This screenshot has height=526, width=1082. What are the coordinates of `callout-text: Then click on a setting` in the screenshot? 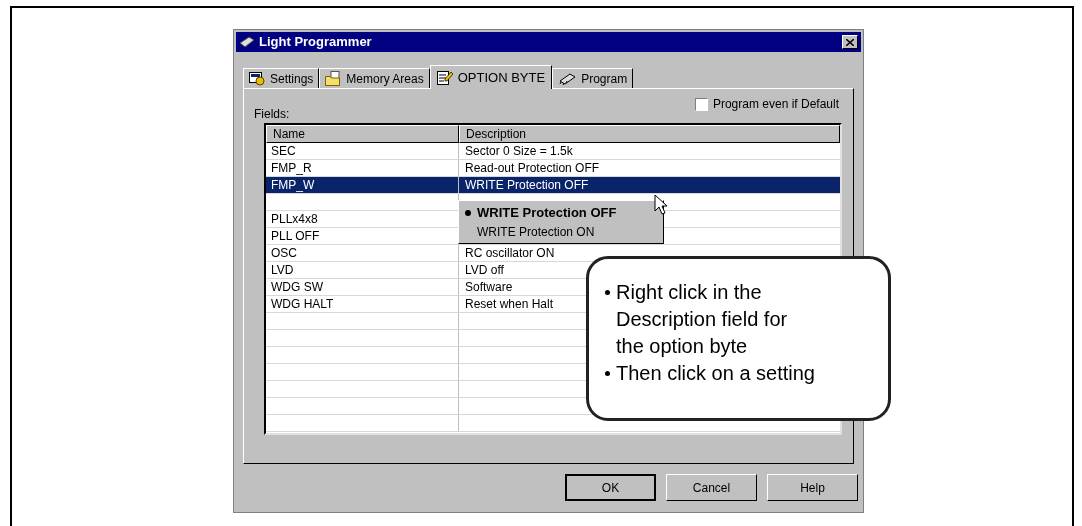 It's located at (715, 373).